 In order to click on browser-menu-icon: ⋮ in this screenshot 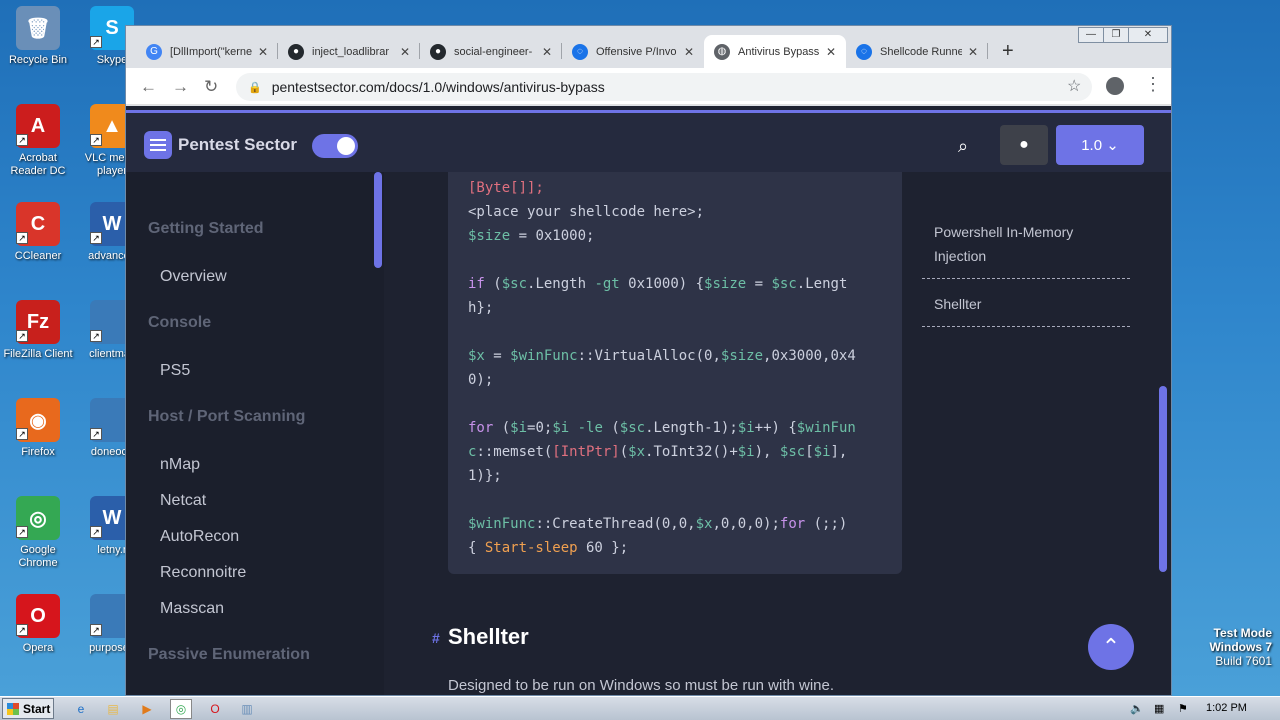, I will do `click(1153, 84)`.